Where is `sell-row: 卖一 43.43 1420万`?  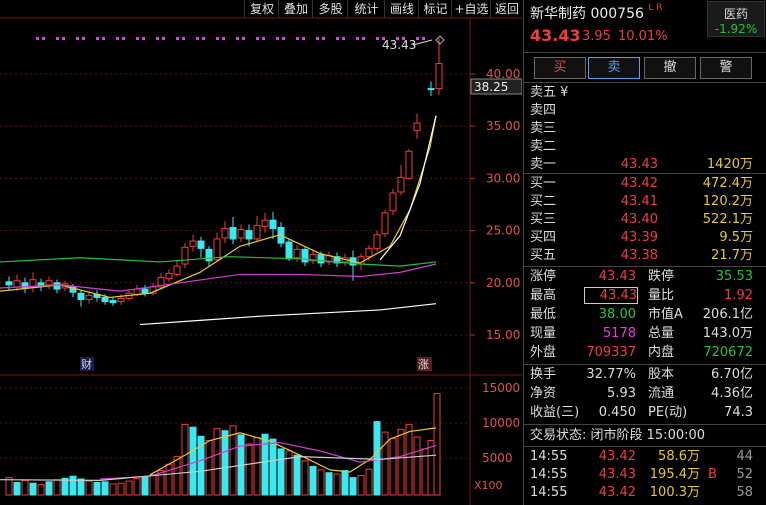
sell-row: 卖一 43.43 1420万 is located at coordinates (641, 164).